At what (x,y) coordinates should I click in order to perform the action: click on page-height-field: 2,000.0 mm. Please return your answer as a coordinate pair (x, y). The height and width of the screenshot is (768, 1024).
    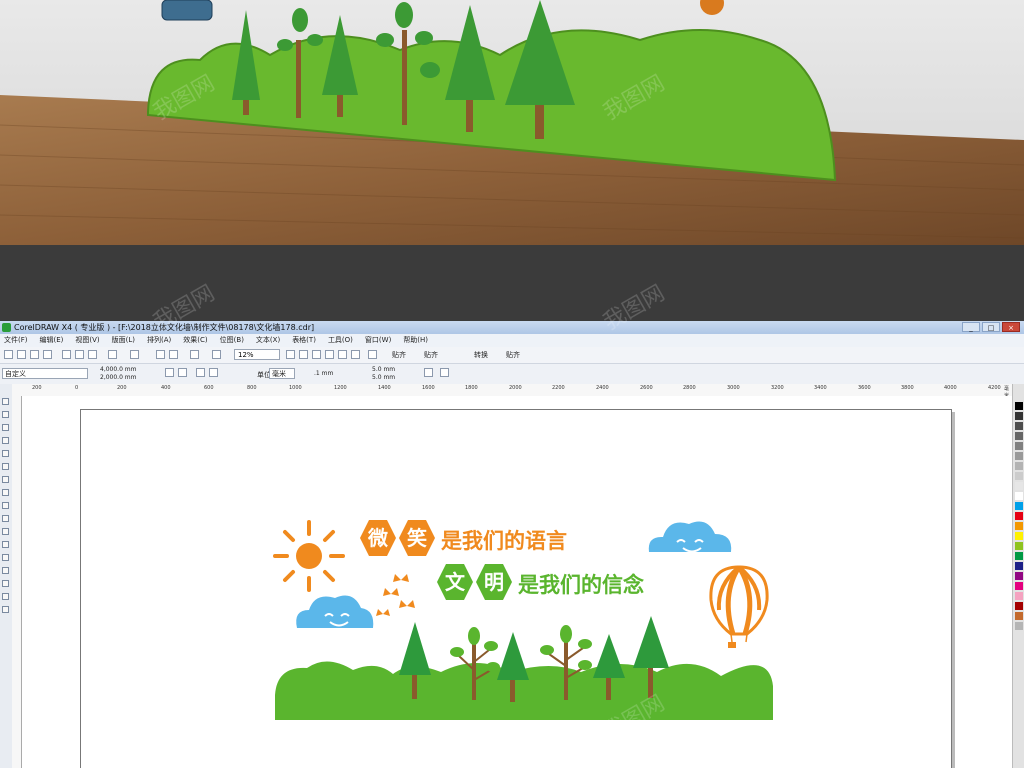
    Looking at the image, I should click on (118, 378).